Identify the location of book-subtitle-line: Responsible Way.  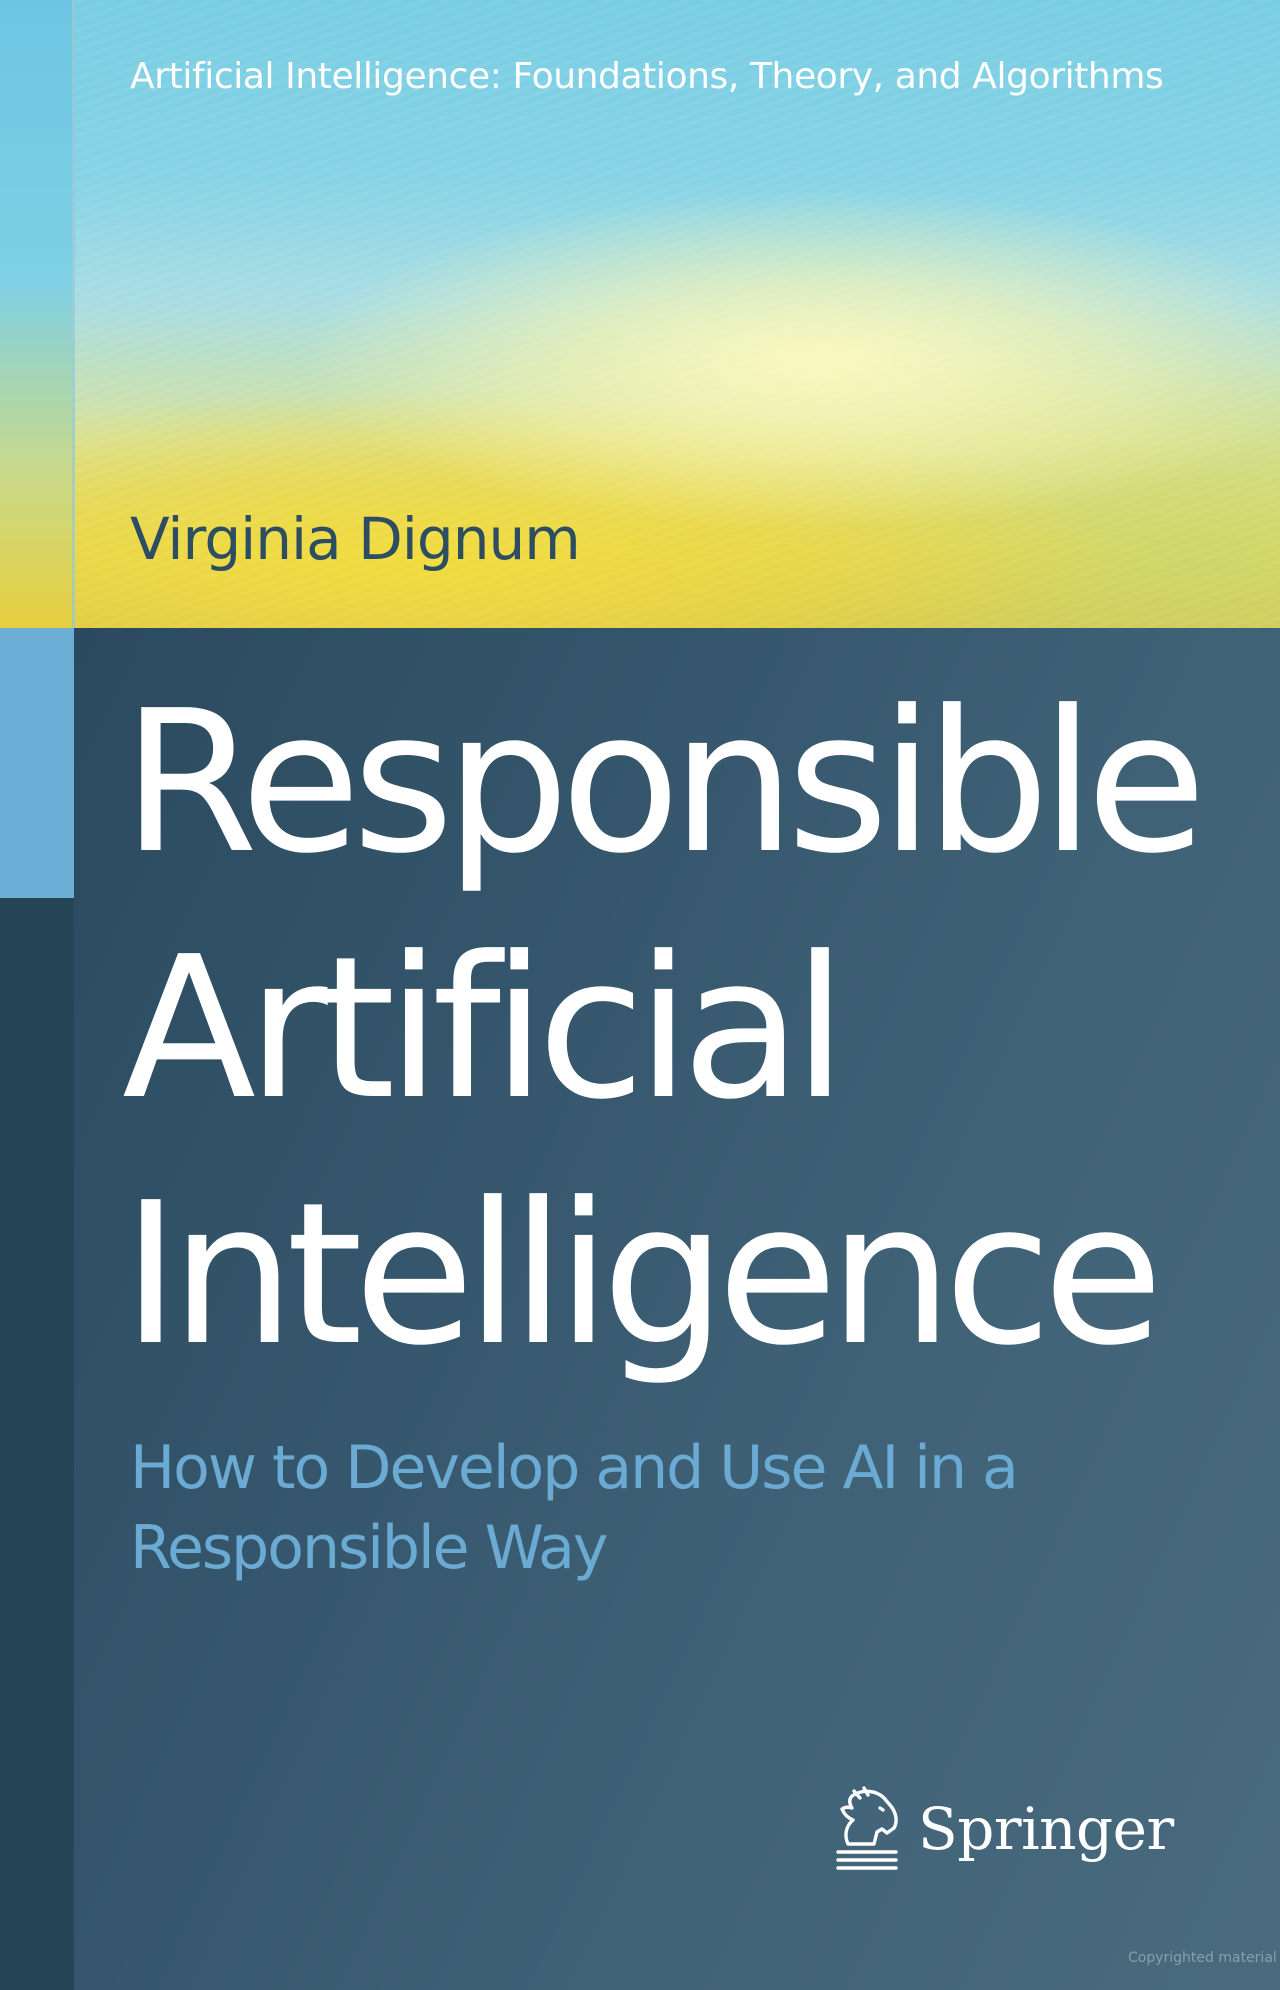
(369, 1548).